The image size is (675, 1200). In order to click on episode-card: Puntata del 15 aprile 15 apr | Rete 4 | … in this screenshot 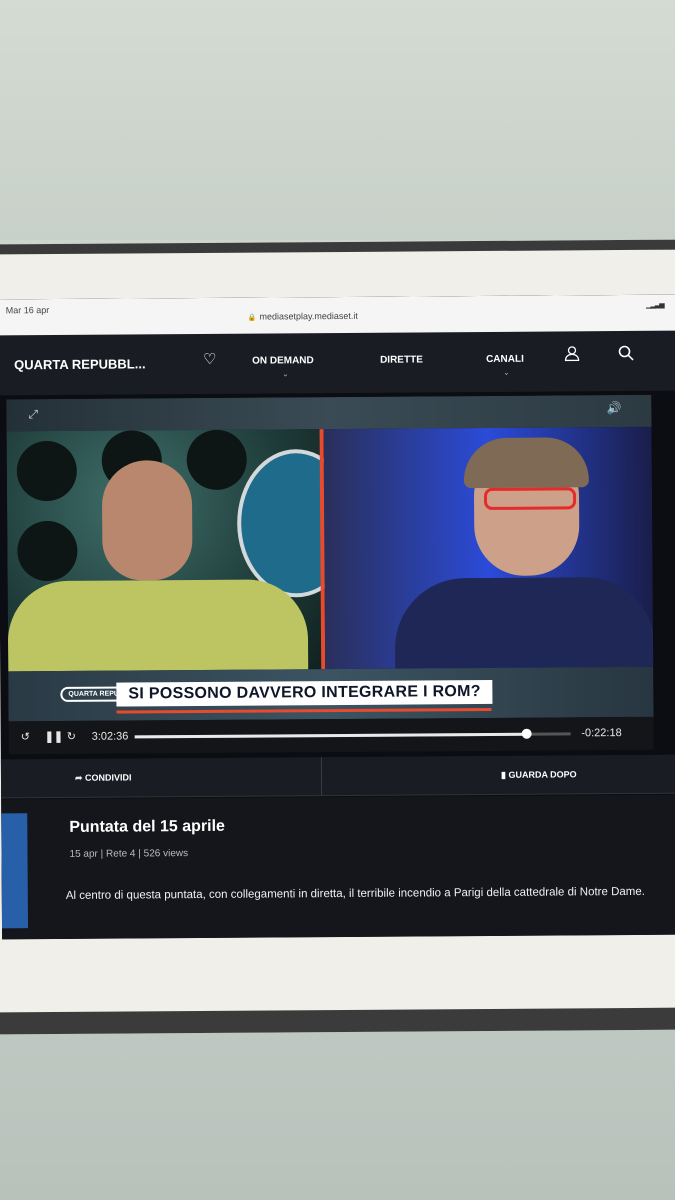, I will do `click(338, 867)`.